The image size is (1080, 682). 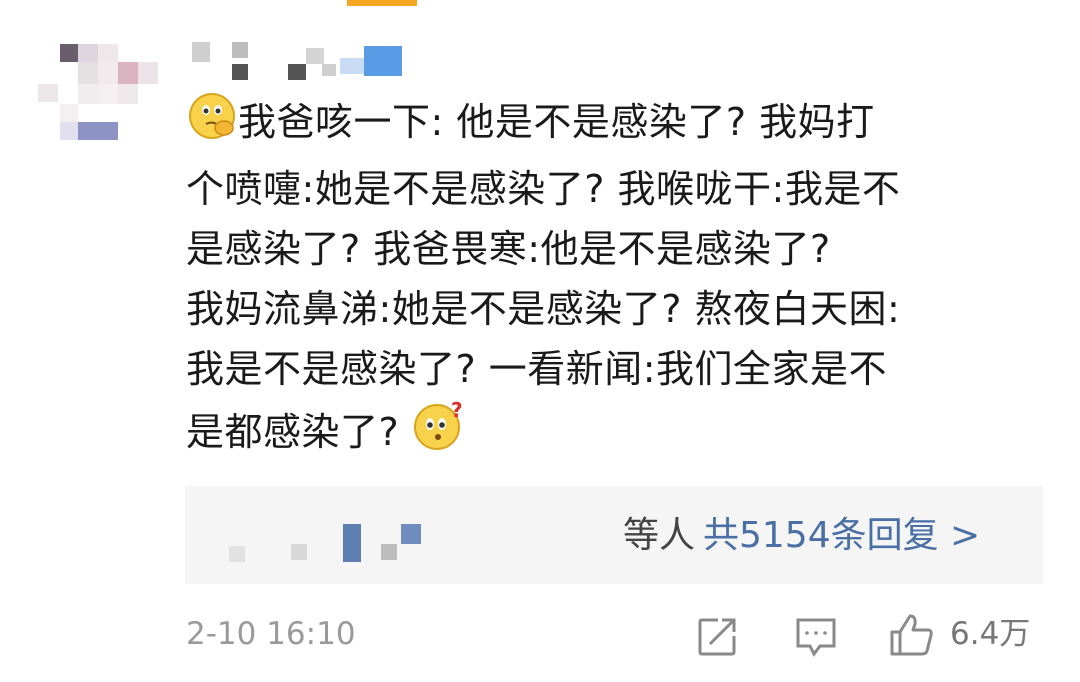 I want to click on comment-line: 我是不是感染了? 一看新闻:我们全家是不, so click(x=537, y=369).